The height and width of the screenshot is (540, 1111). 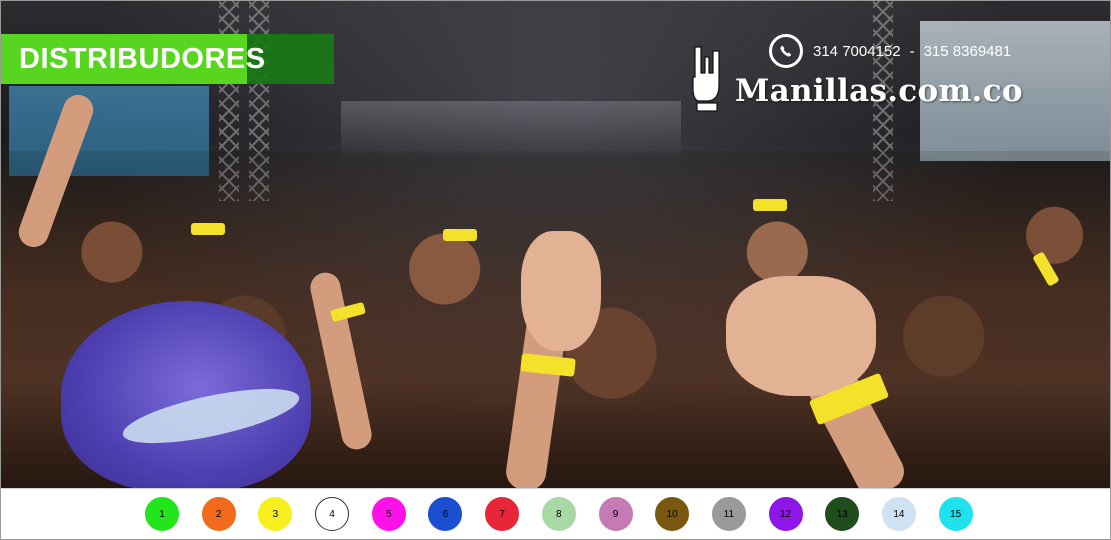 I want to click on color-swatch-11: 11, so click(x=728, y=514).